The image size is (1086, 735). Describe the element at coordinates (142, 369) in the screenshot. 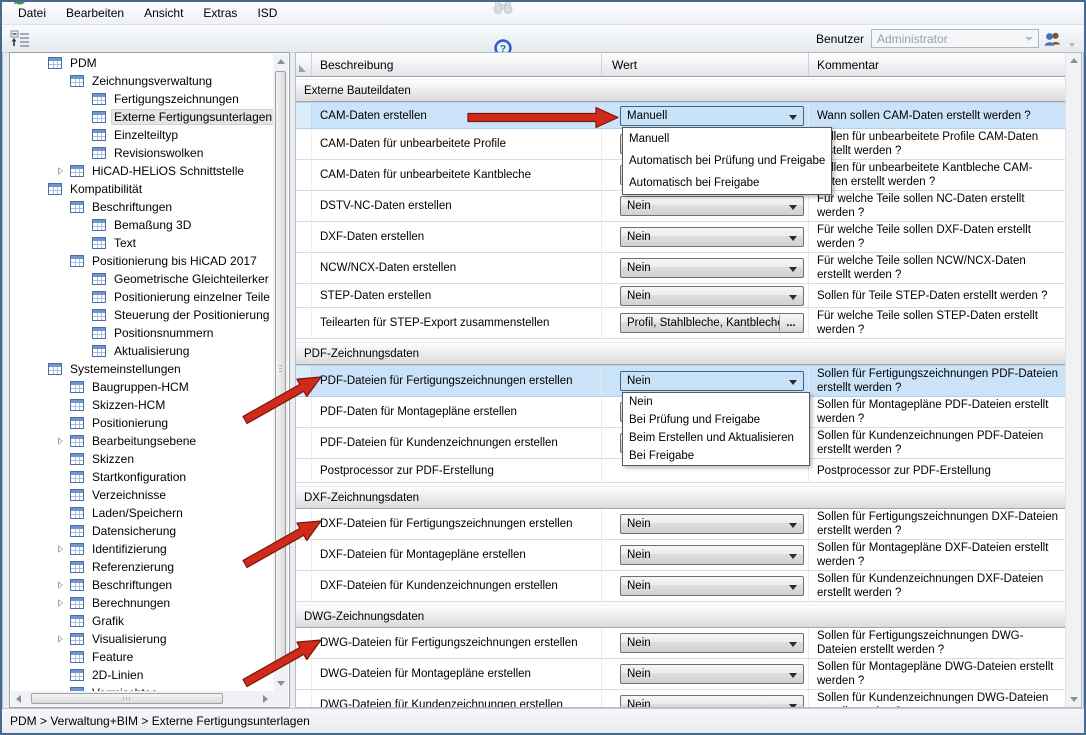

I see `tree-item: Systemeinstellungen` at that location.